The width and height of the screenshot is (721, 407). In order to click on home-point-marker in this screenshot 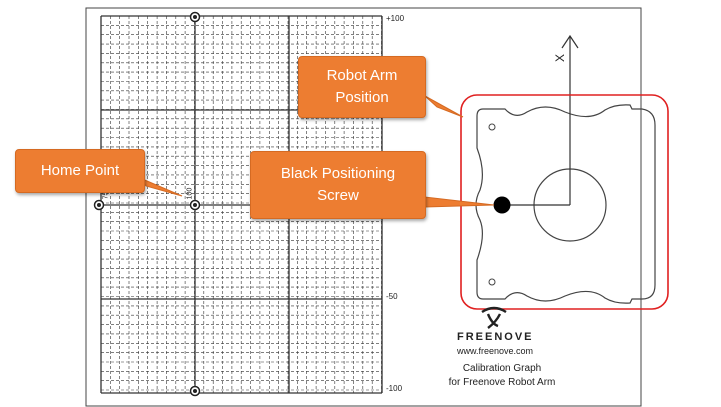, I will do `click(195, 205)`.